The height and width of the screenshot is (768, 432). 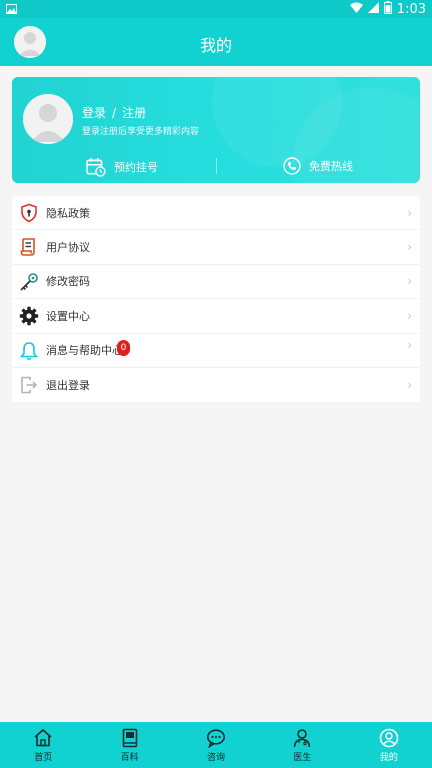 I want to click on profile-card: 登录 / 注册 登录注册后享受更多精彩内容 预约挂号 免费热线, so click(x=216, y=130).